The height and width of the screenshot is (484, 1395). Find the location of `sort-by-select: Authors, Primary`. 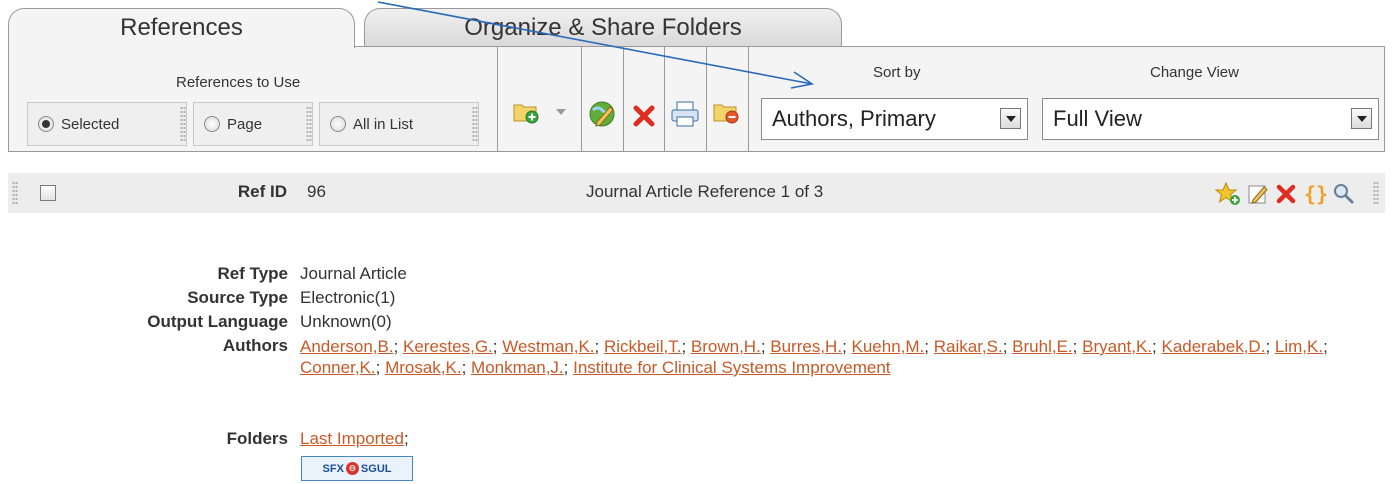

sort-by-select: Authors, Primary is located at coordinates (894, 119).